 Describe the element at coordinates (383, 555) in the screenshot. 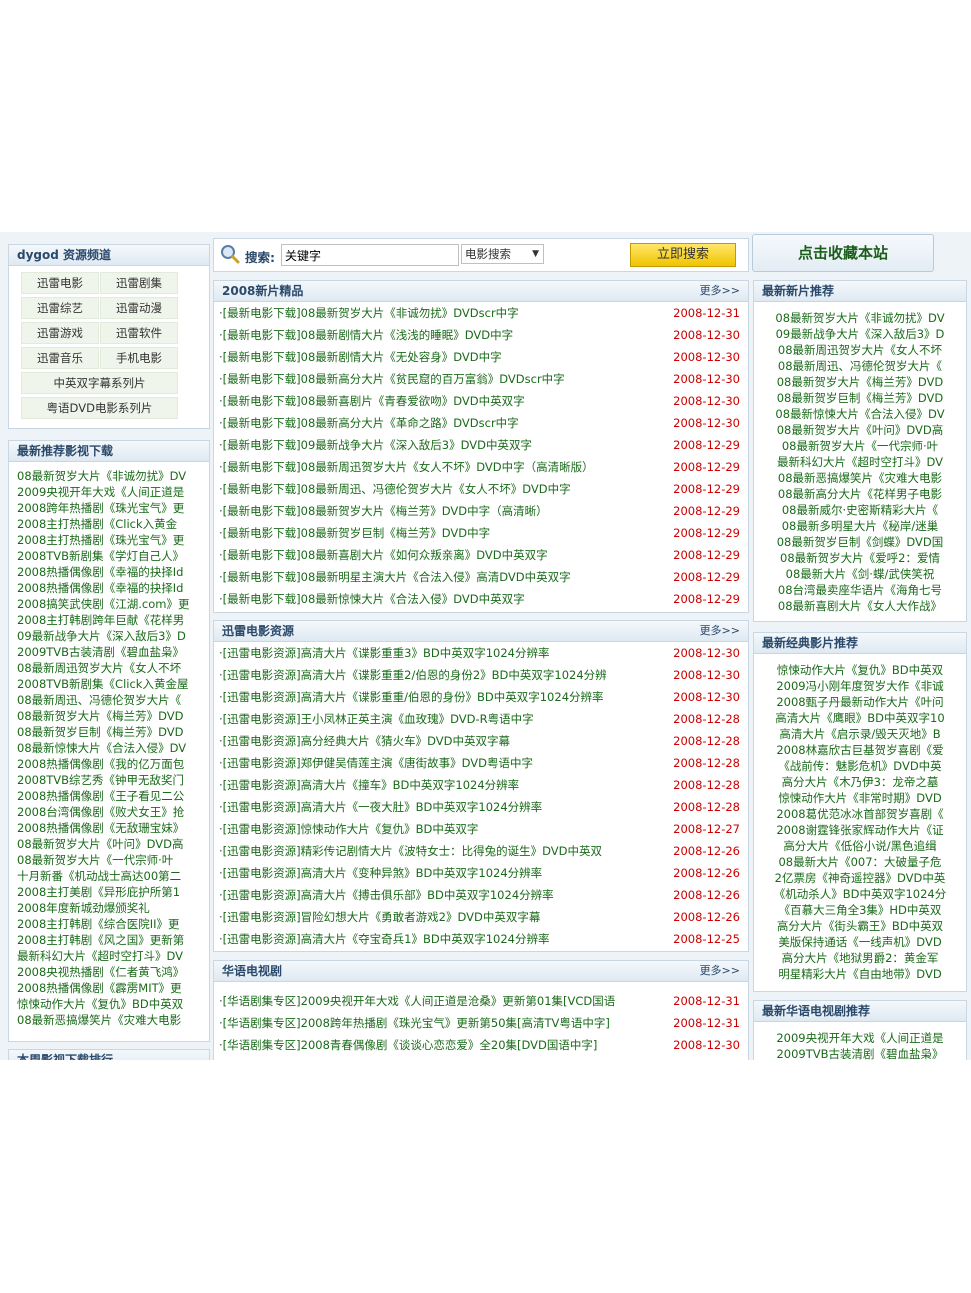

I see `news-link: ·[最新电影下载]08最新喜剧大片《如何众叛亲离》DVD中英双字` at that location.